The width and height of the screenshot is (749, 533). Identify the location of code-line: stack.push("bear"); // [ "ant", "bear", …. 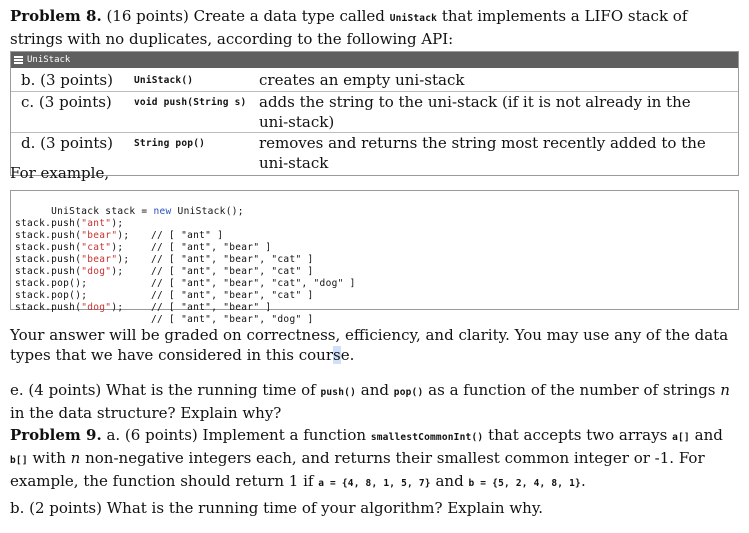
(164, 259).